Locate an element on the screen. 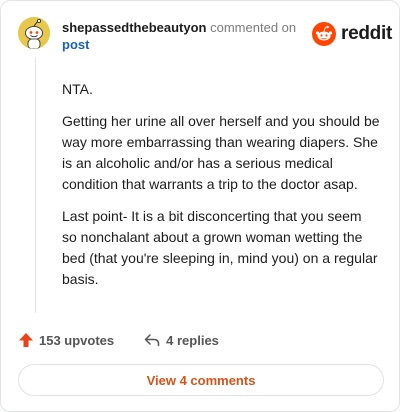 Image resolution: width=400 pixels, height=412 pixels. snoo-avatar-icon is located at coordinates (34, 33).